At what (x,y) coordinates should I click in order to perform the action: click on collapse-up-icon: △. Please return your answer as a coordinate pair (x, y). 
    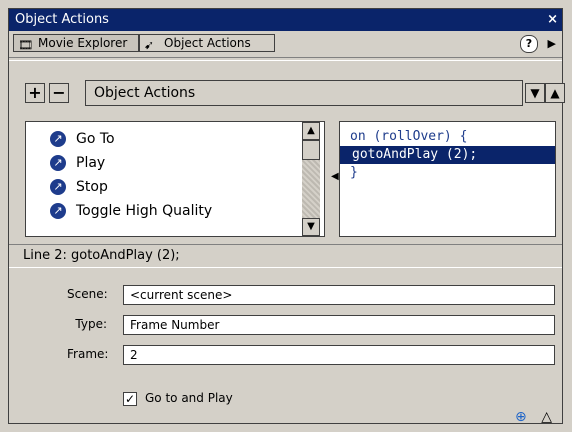
    Looking at the image, I should click on (546, 417).